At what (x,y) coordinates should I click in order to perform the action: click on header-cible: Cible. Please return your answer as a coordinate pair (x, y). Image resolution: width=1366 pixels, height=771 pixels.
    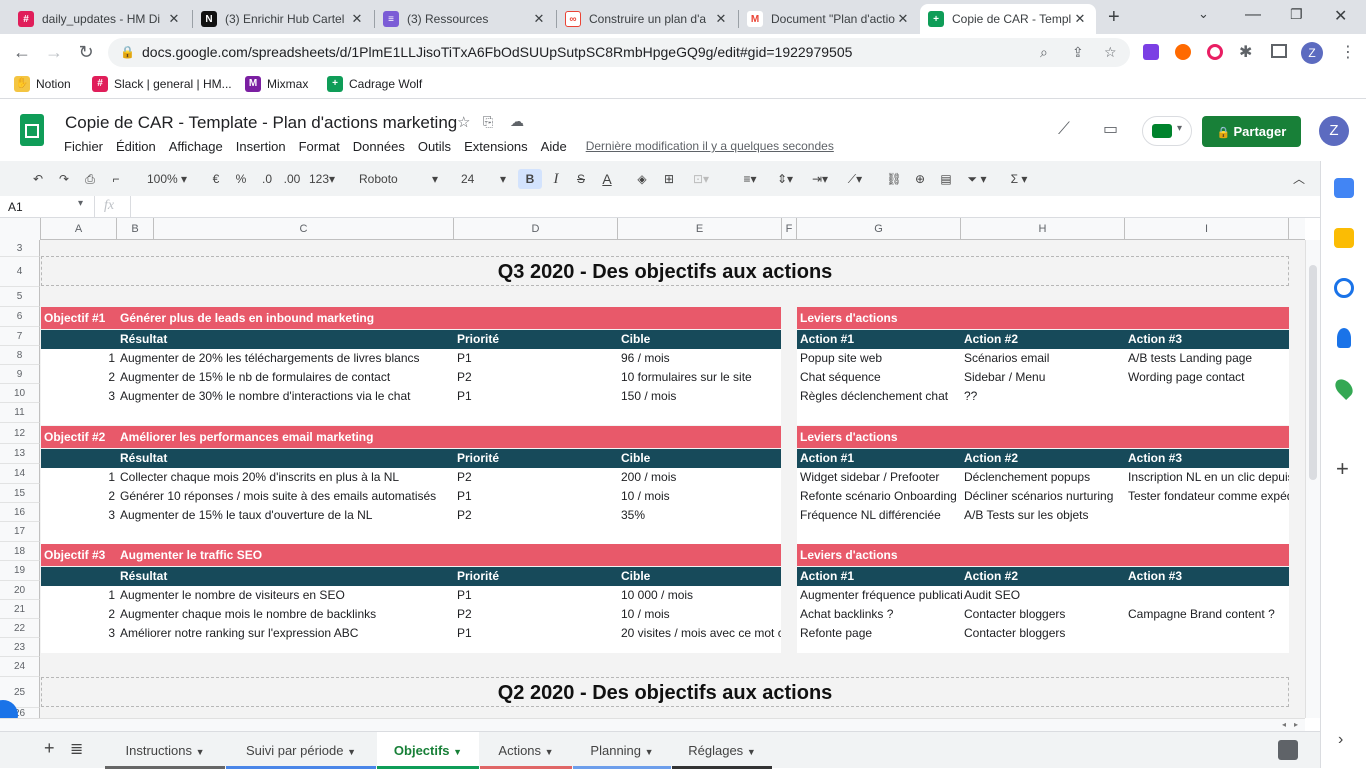
    Looking at the image, I should click on (701, 339).